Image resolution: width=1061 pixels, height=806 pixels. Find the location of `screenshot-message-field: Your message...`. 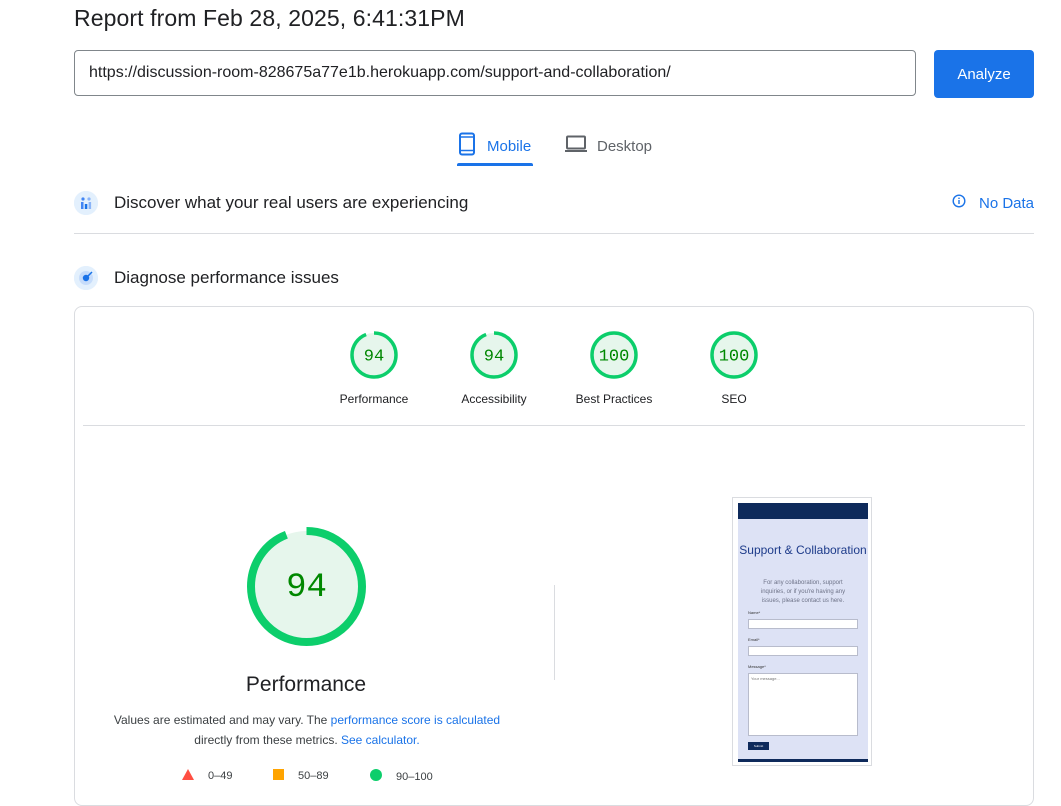

screenshot-message-field: Your message... is located at coordinates (803, 704).